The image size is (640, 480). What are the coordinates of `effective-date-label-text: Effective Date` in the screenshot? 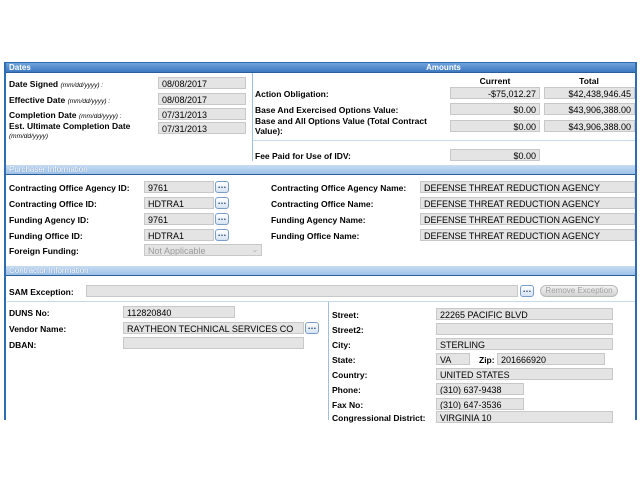 It's located at (37, 100).